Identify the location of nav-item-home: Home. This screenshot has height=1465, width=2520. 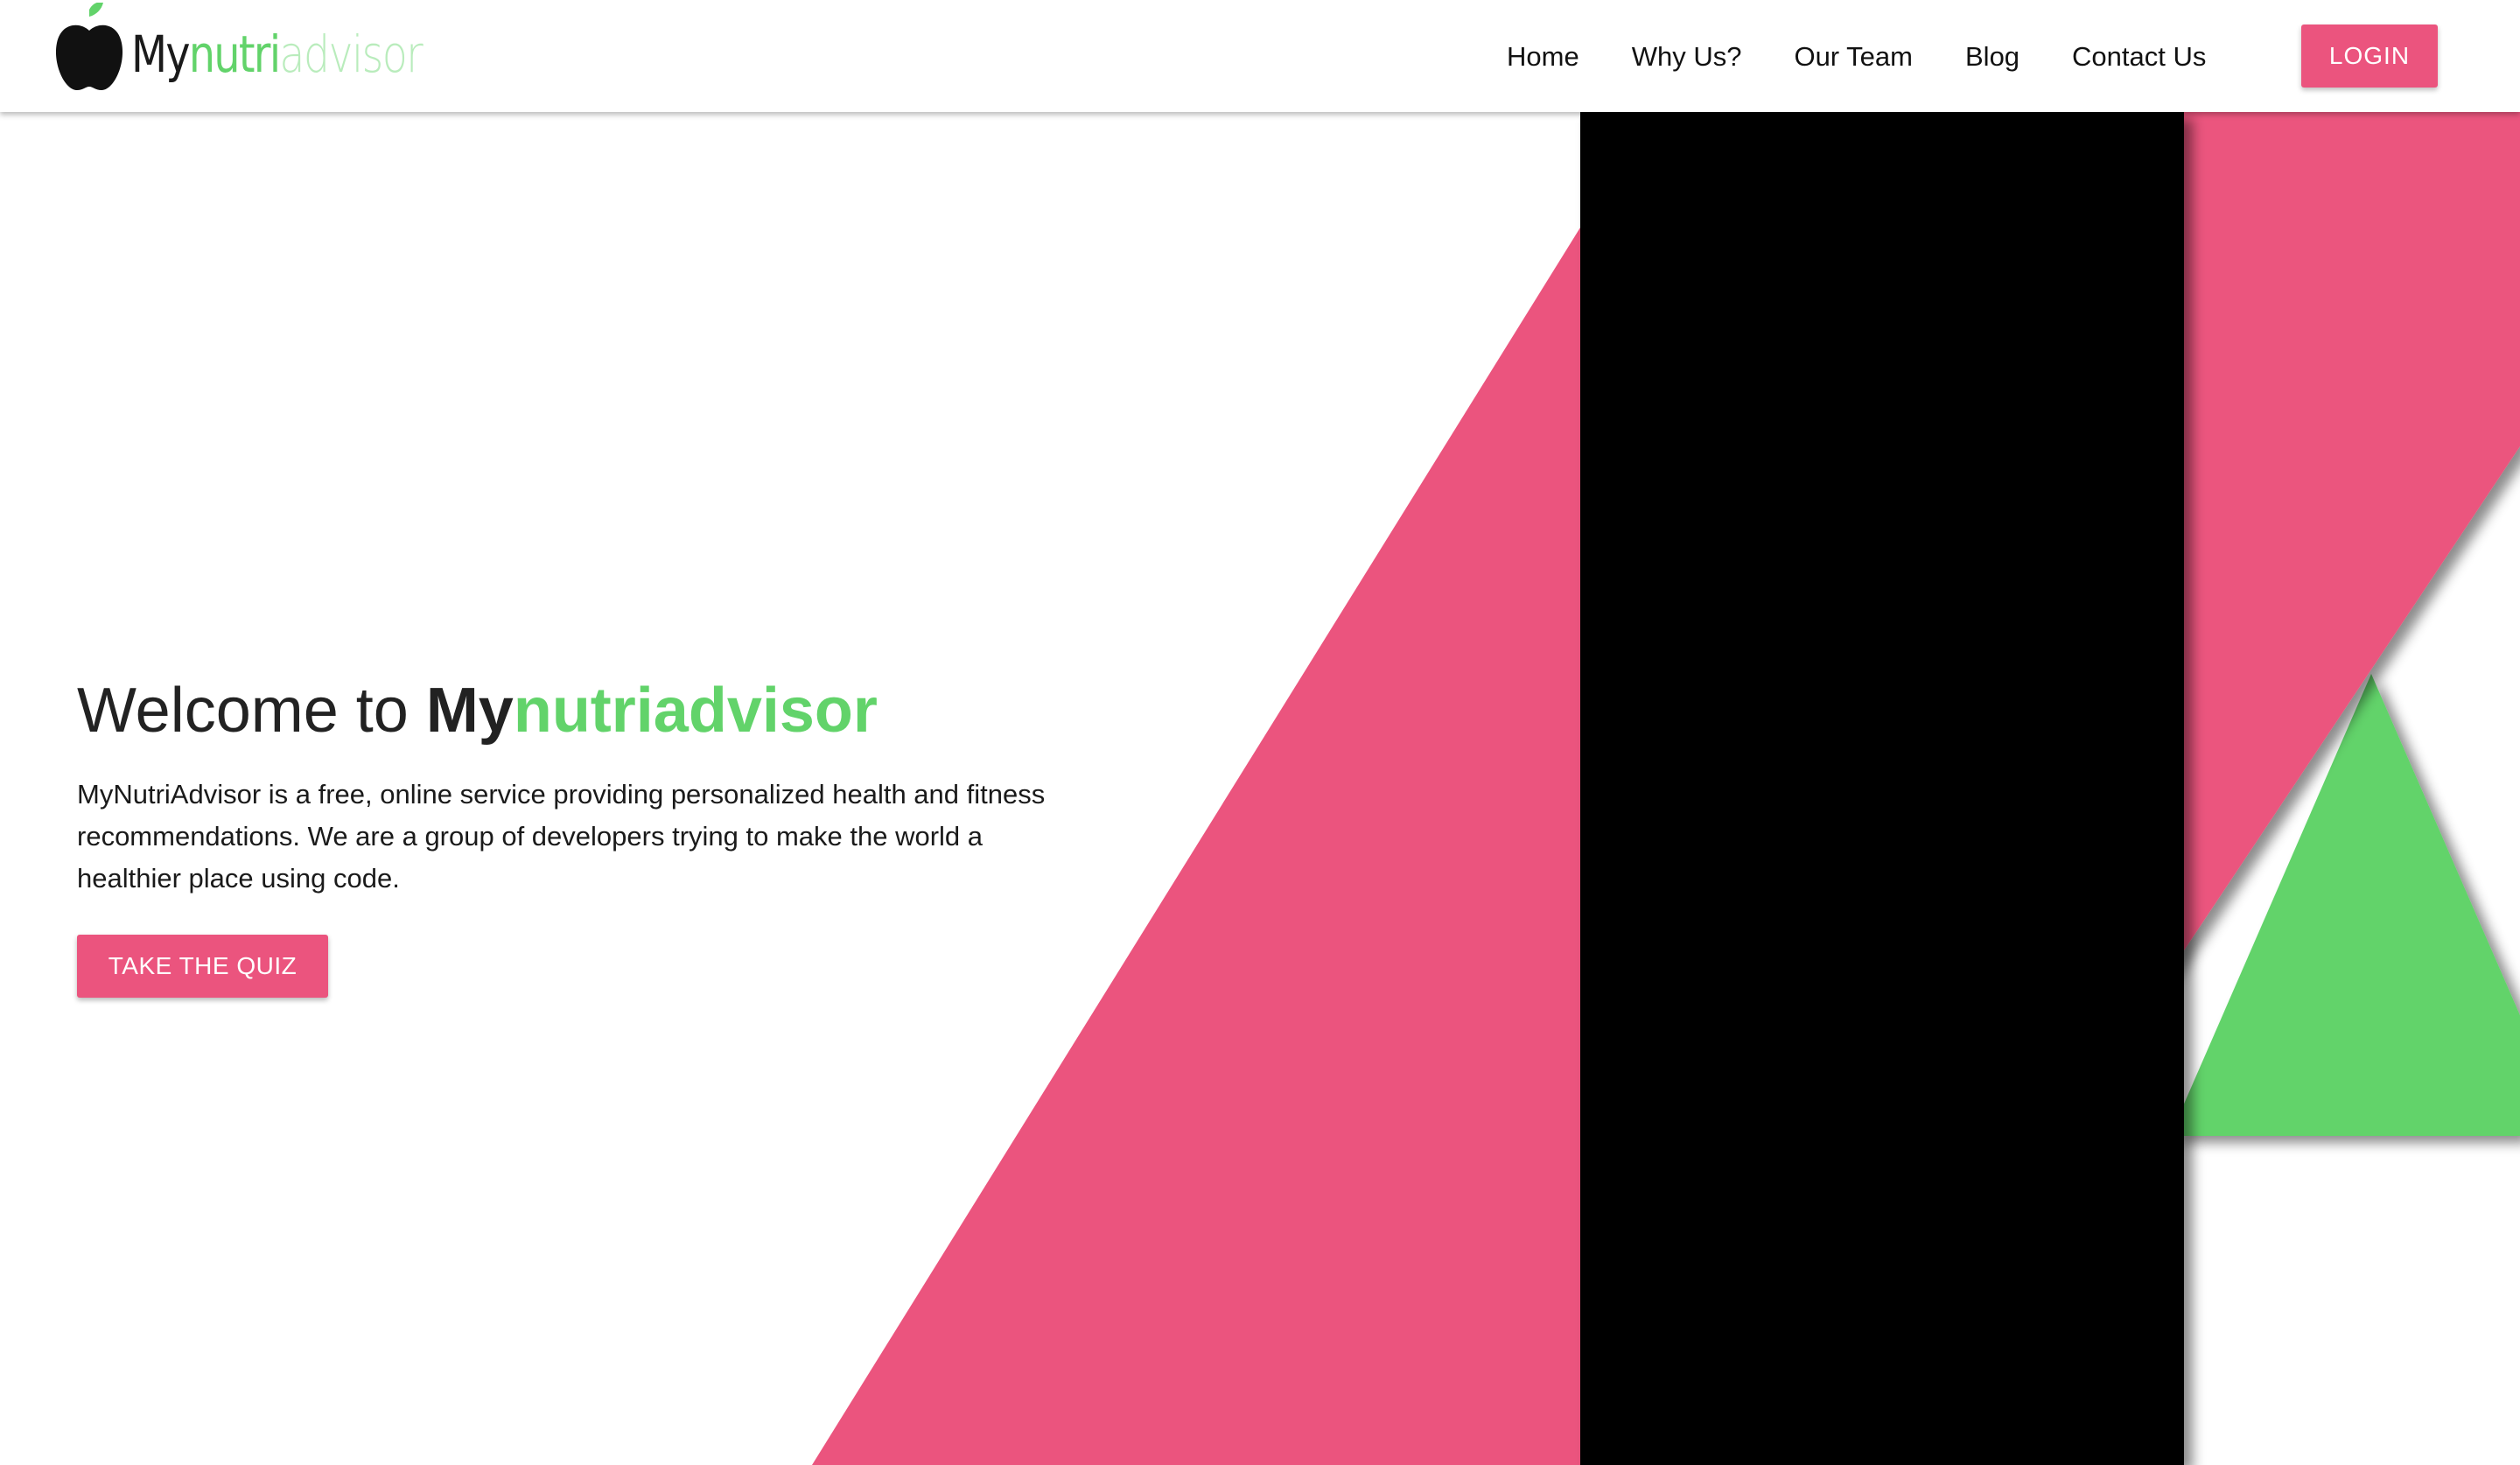
(1543, 56).